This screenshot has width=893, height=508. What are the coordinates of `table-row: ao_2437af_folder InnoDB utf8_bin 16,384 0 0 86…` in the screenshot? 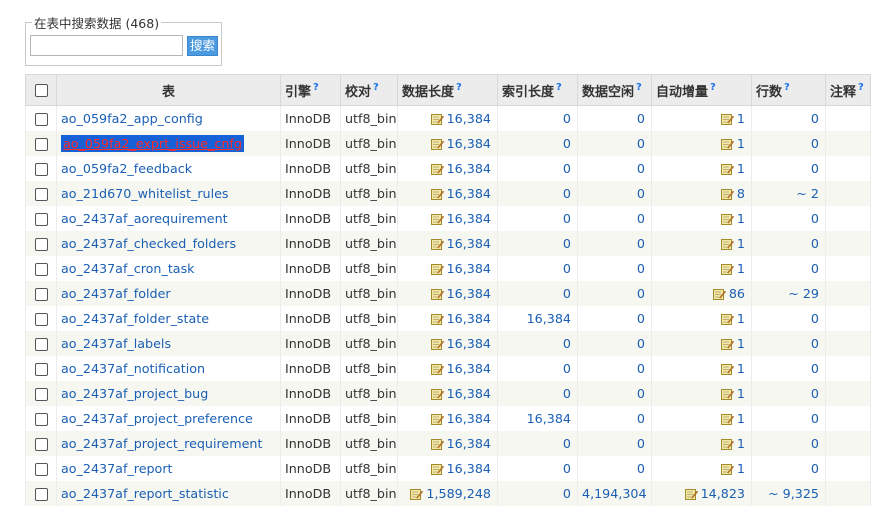 It's located at (448, 293).